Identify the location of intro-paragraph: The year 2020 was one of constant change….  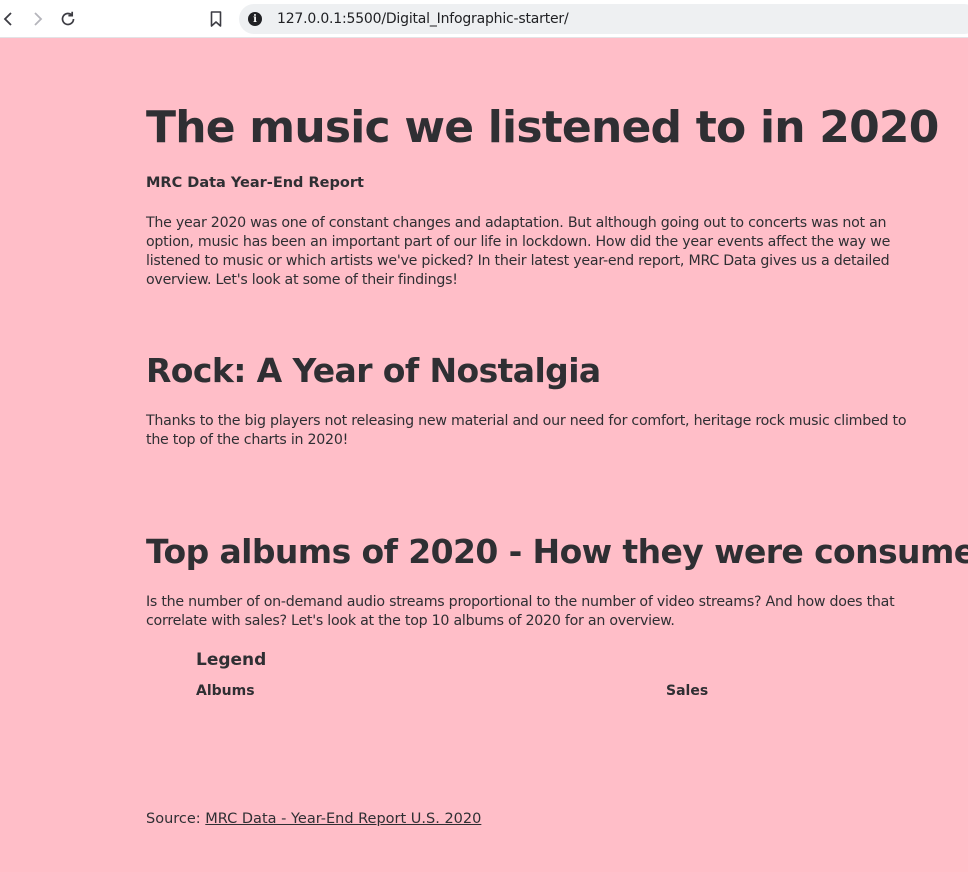
(518, 251).